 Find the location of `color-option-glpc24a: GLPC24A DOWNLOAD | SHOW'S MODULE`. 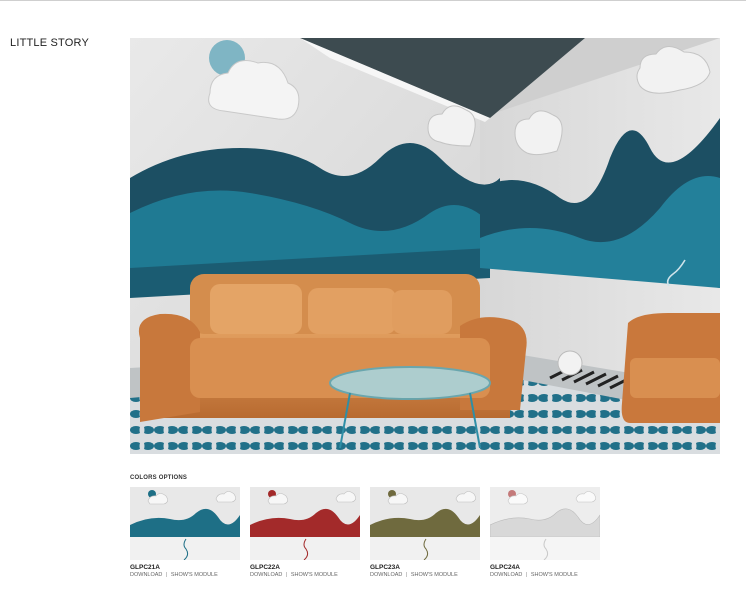

color-option-glpc24a: GLPC24A DOWNLOAD | SHOW'S MODULE is located at coordinates (545, 535).